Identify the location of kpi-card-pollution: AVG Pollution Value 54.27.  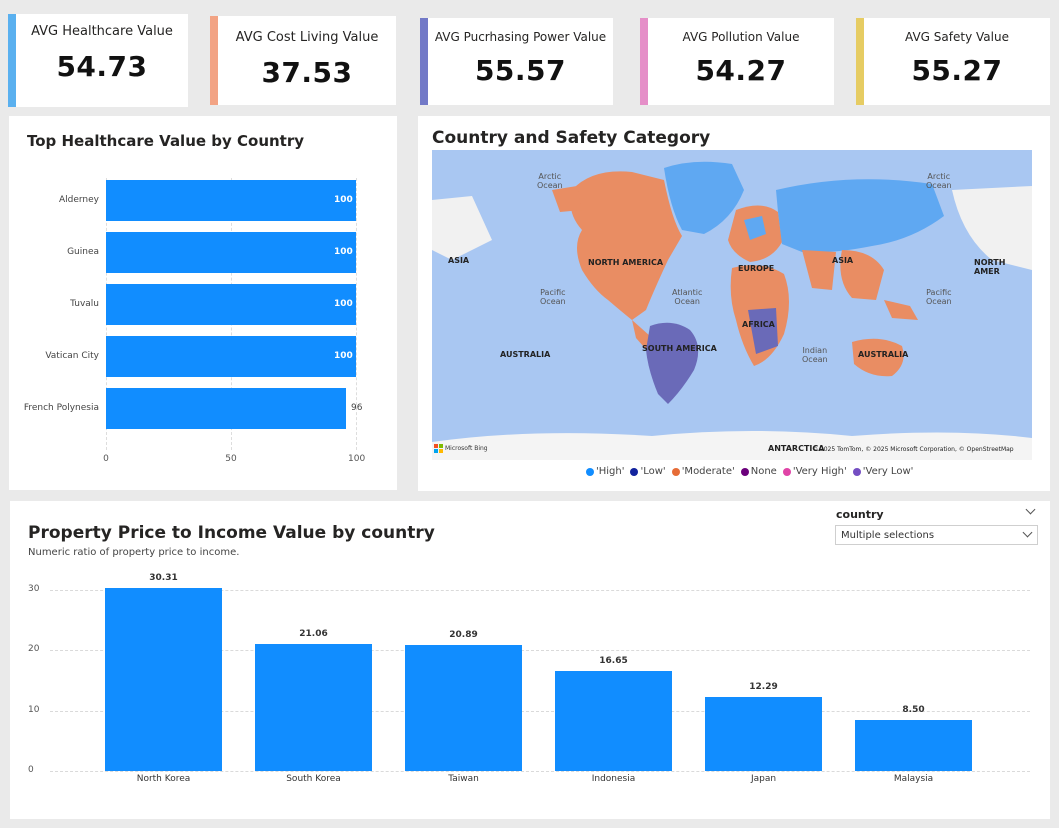
(737, 61).